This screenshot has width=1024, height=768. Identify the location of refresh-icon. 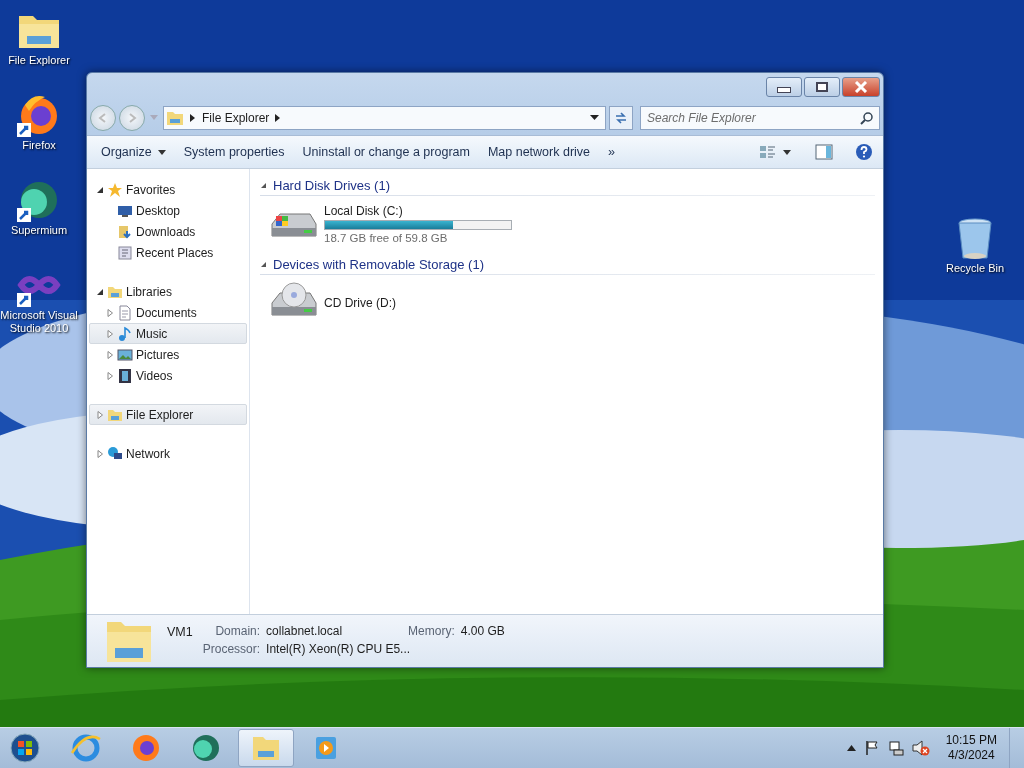
(621, 118).